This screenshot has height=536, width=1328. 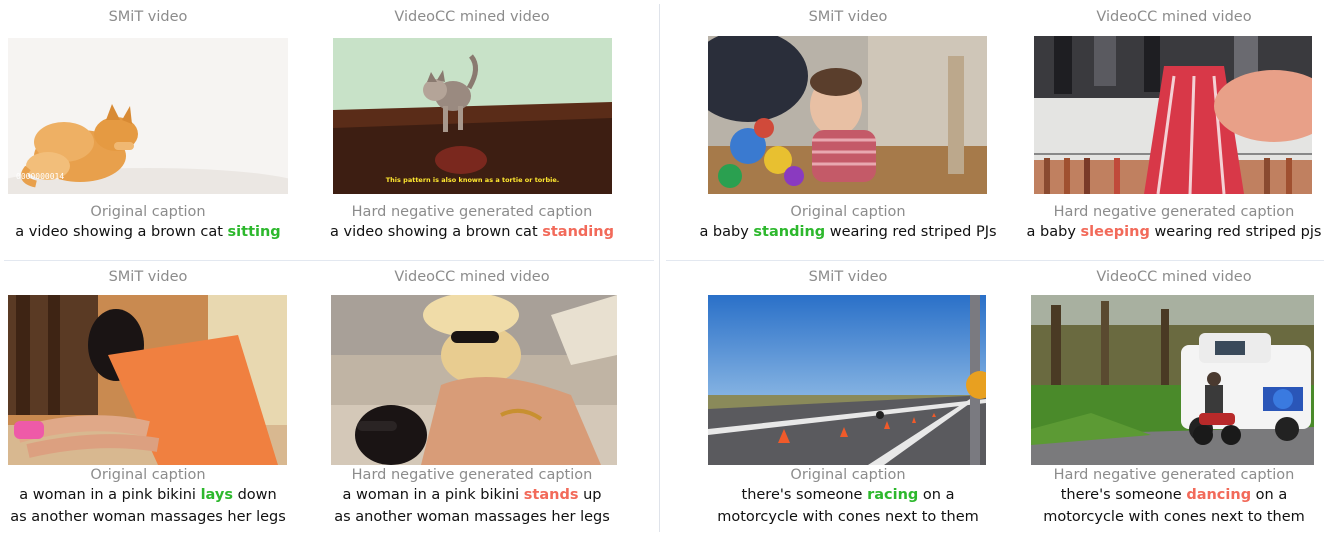 I want to click on panel3-smit-caption-line1: a woman in a pink bikini lays down, so click(x=148, y=495).